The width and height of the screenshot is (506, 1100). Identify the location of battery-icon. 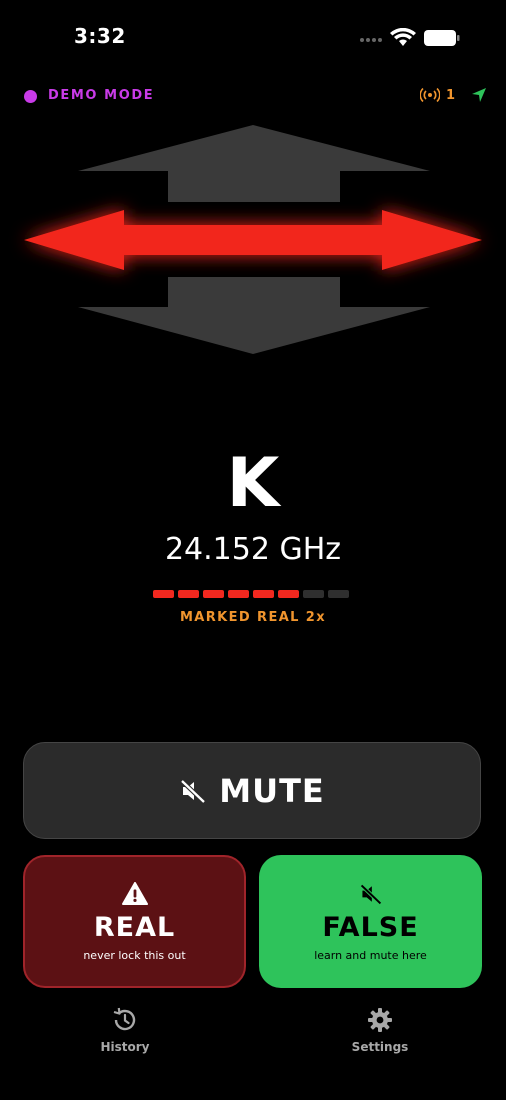
(442, 38).